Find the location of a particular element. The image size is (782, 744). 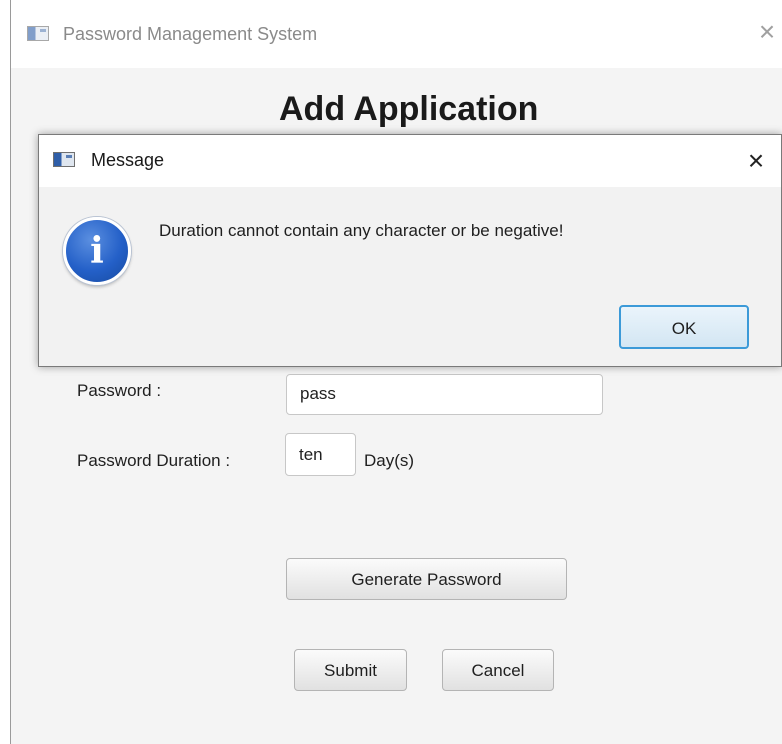

info-icon: i is located at coordinates (97, 251).